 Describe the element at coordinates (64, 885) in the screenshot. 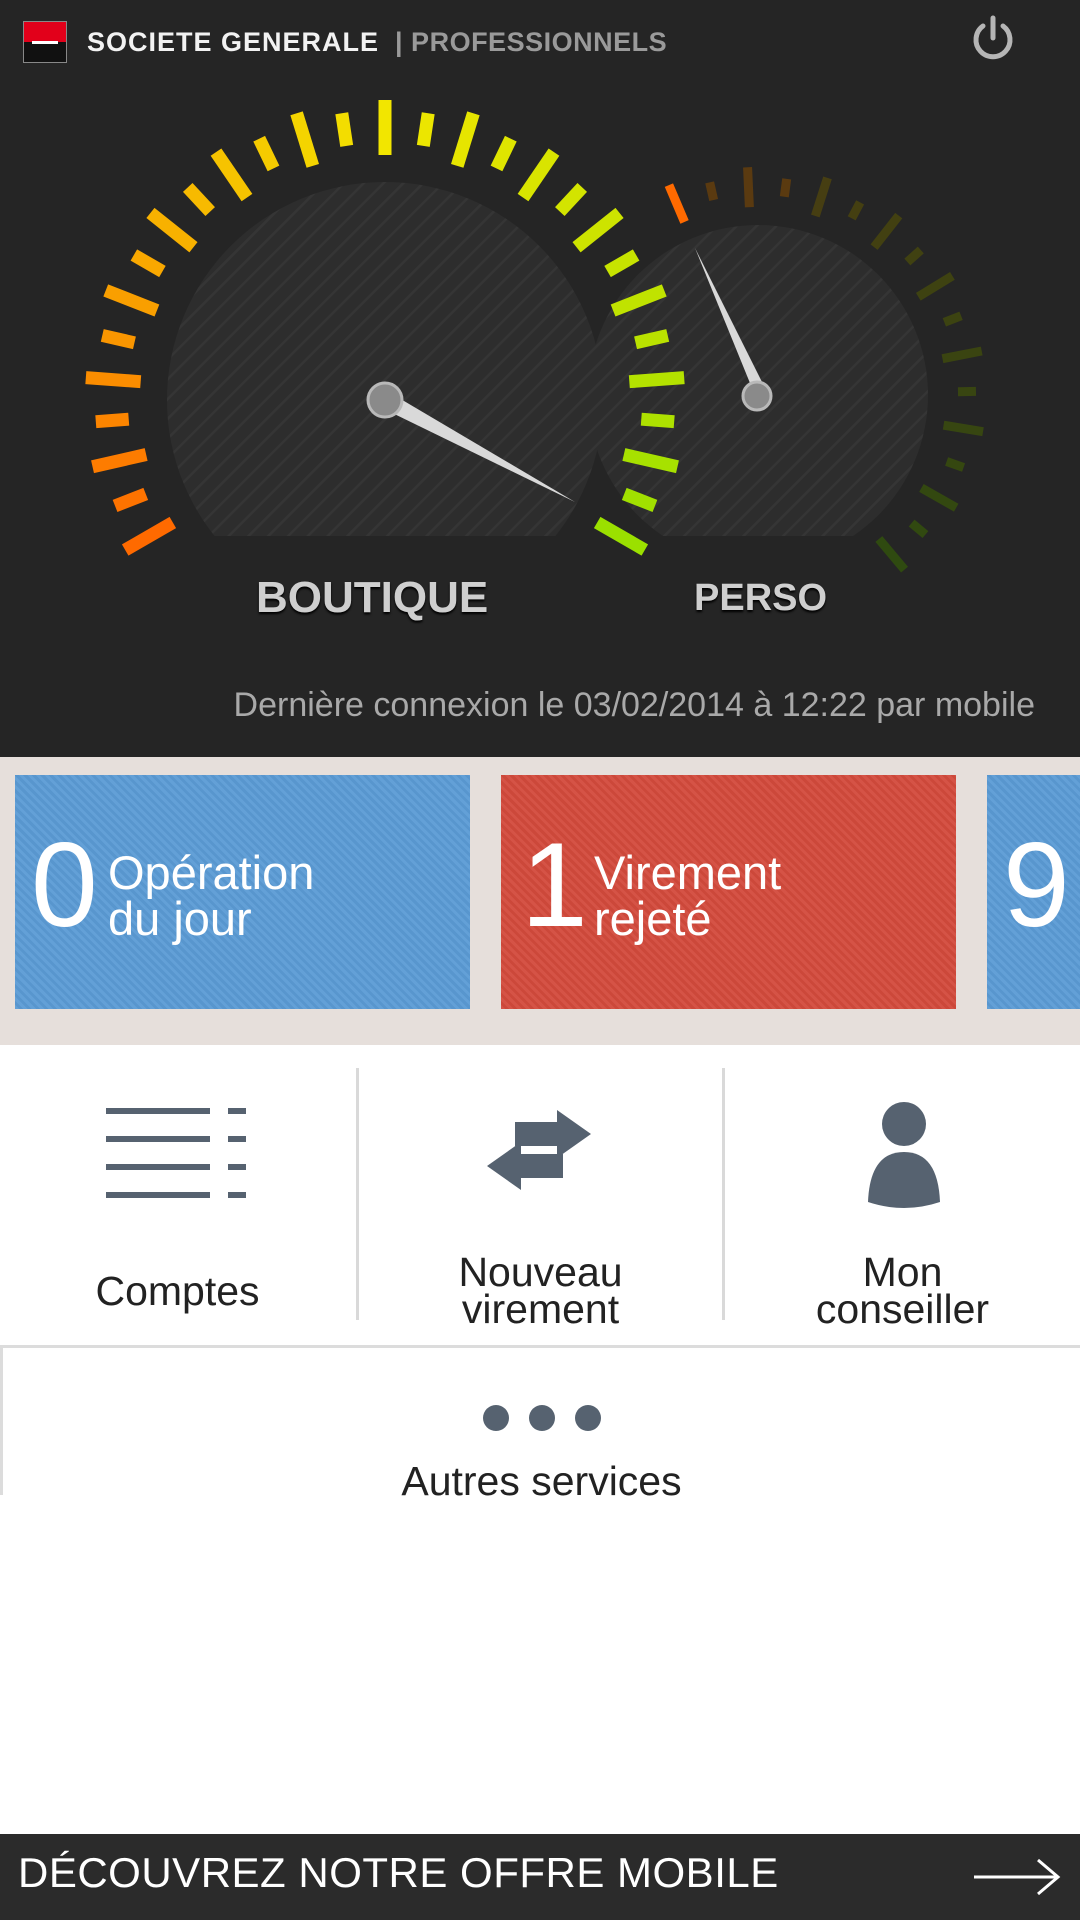

I see `tile-count: 0` at that location.